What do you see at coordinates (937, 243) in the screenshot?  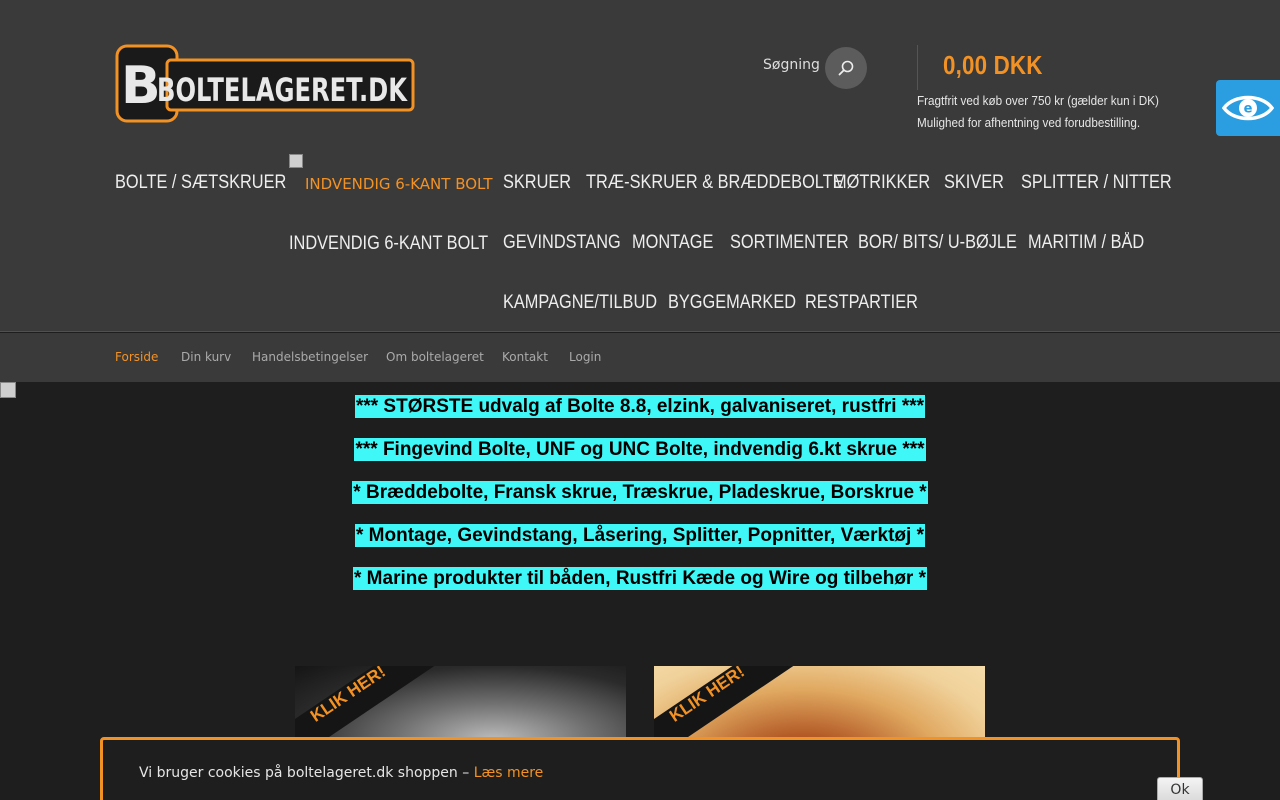 I see `nav-bor-bits: BOR/ BITS/ U-BØJLE` at bounding box center [937, 243].